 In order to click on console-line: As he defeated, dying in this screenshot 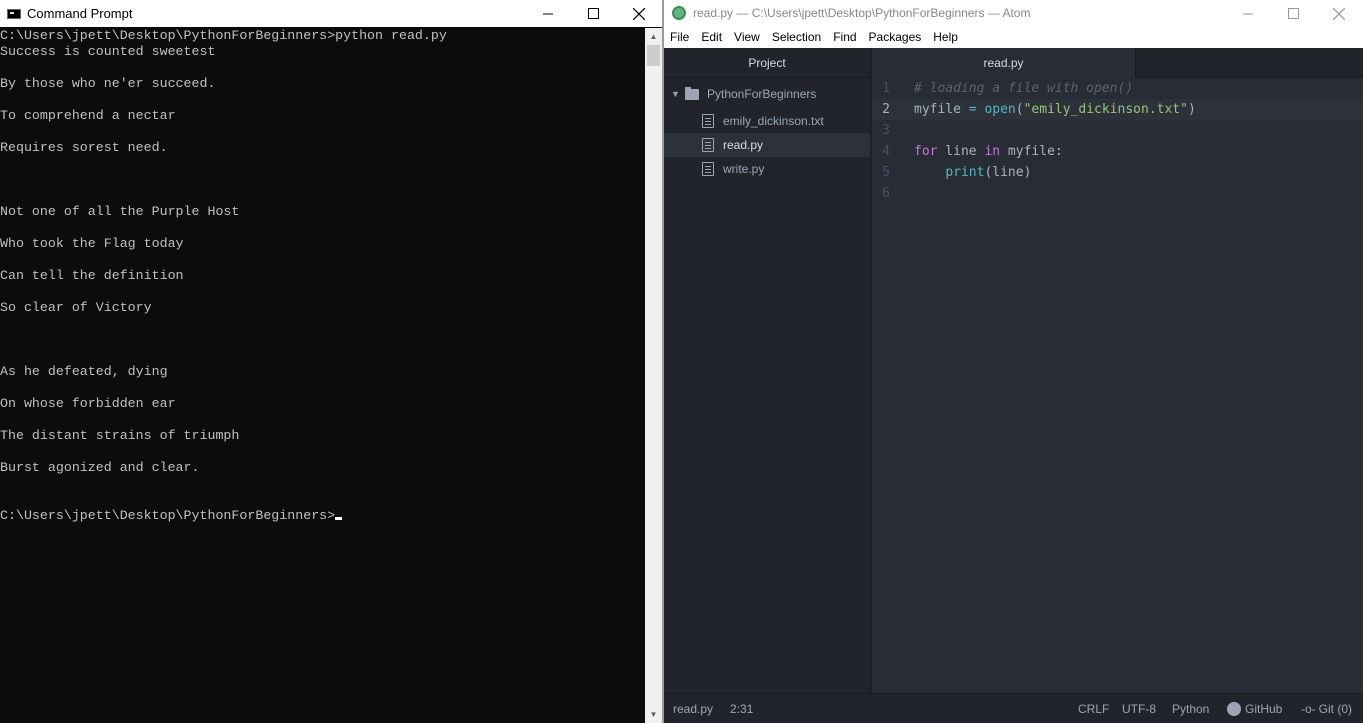, I will do `click(84, 371)`.